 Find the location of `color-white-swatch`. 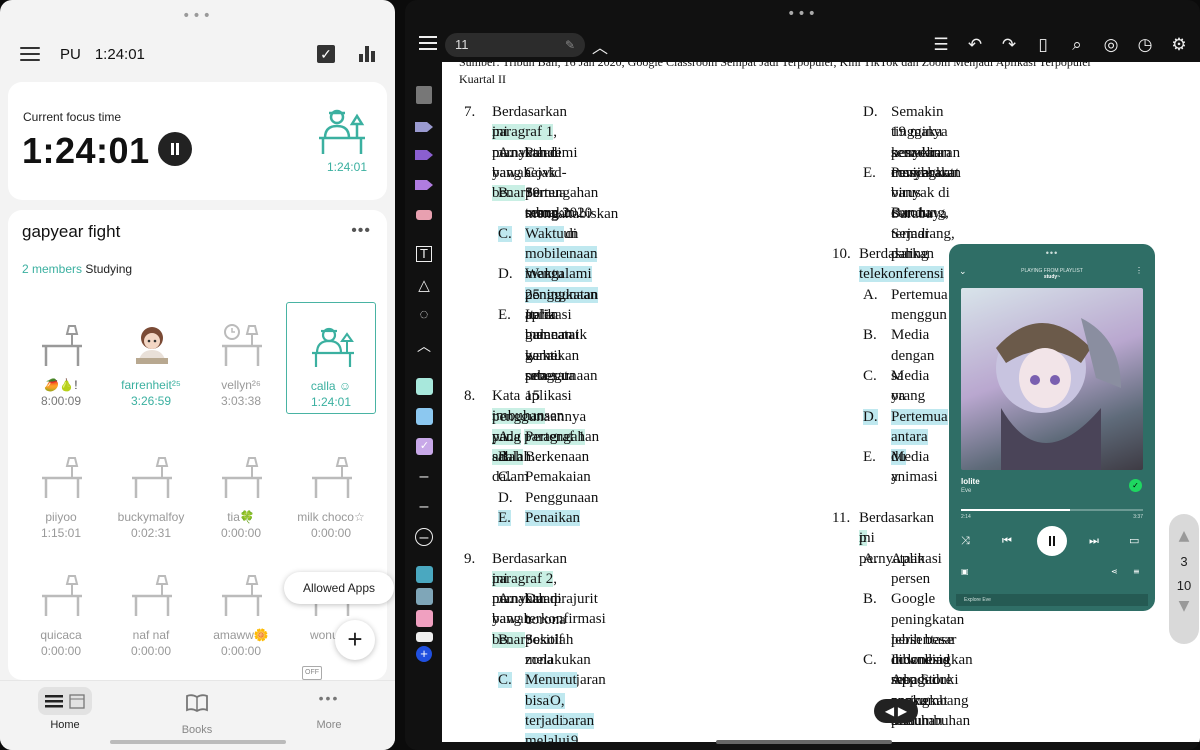

color-white-swatch is located at coordinates (424, 637).